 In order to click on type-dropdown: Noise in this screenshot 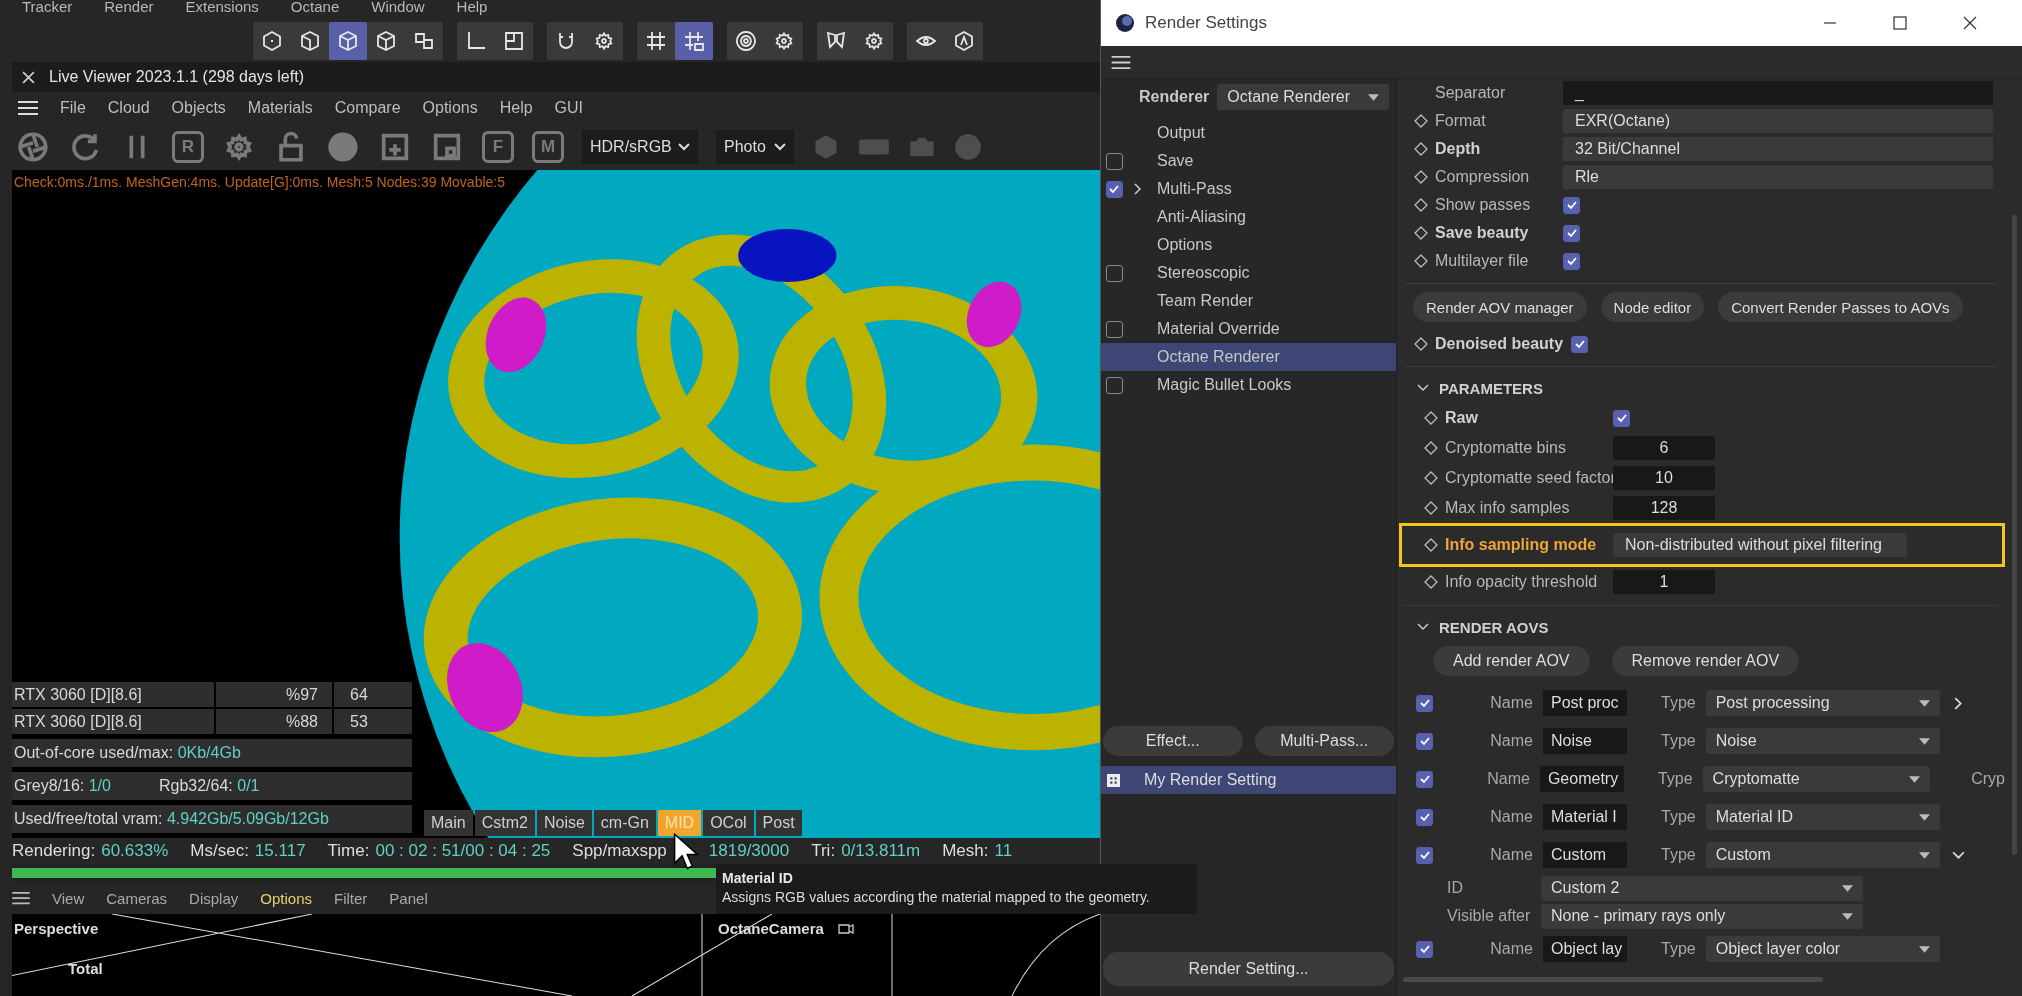, I will do `click(1822, 741)`.